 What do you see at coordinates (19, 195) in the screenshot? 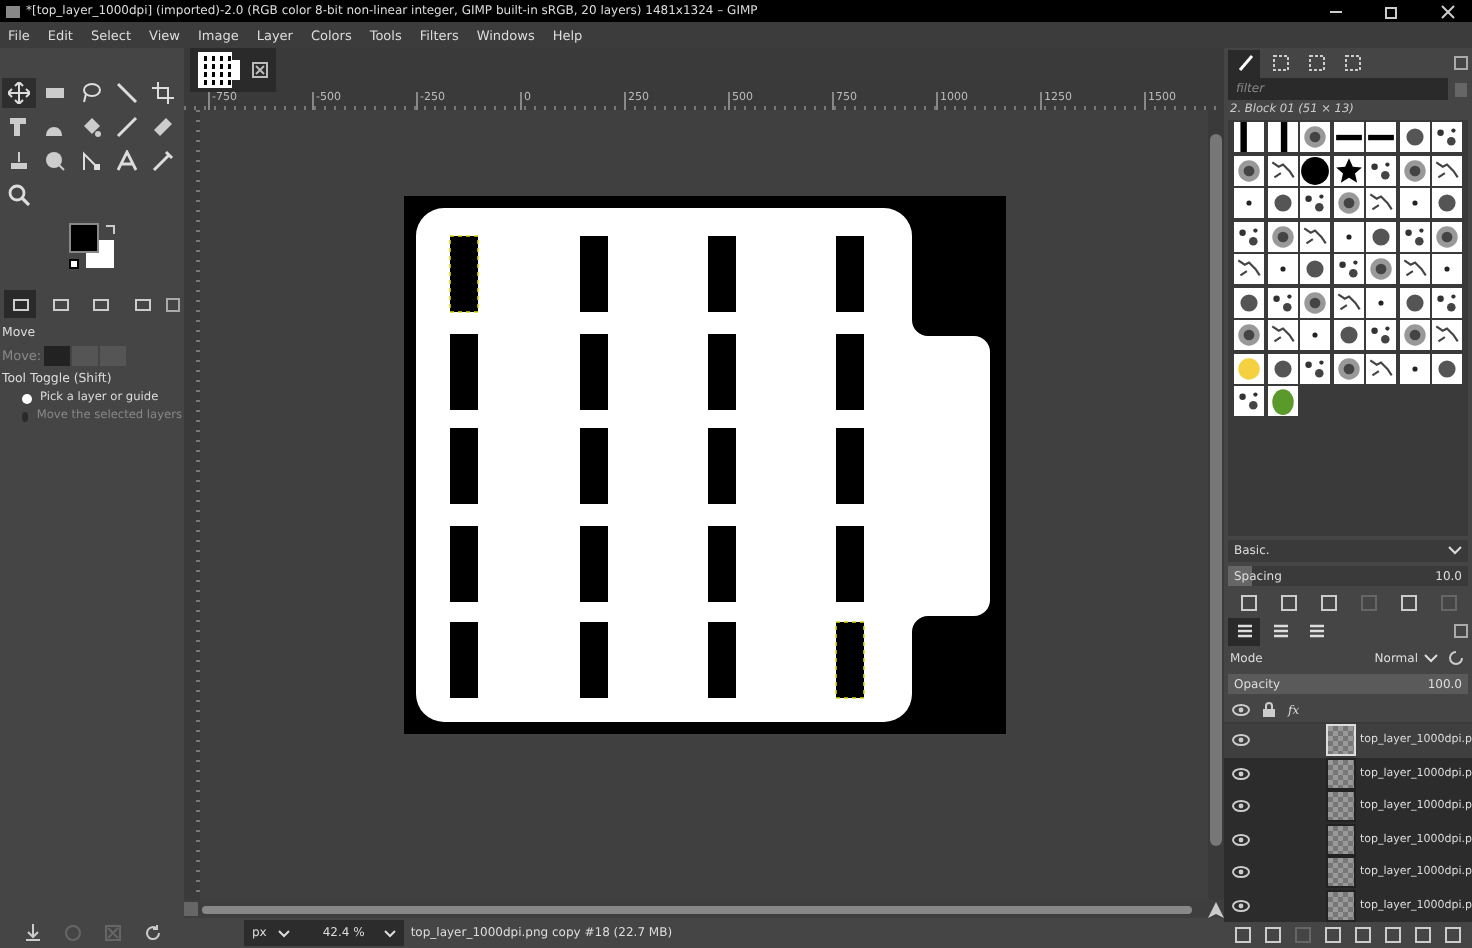
I see `zoom-icon` at bounding box center [19, 195].